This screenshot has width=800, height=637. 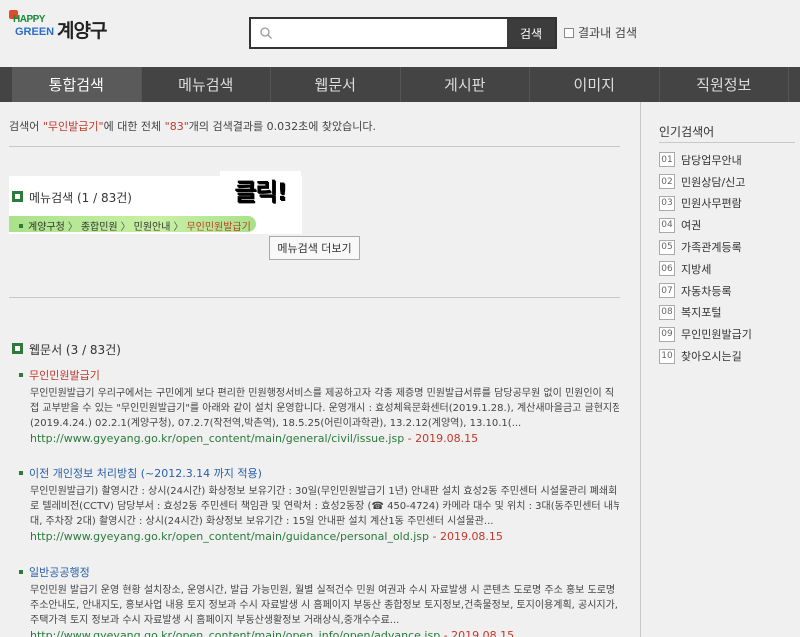 I want to click on header: HAPPY GREEN 계양구 검색 결과내 검색, so click(x=400, y=33).